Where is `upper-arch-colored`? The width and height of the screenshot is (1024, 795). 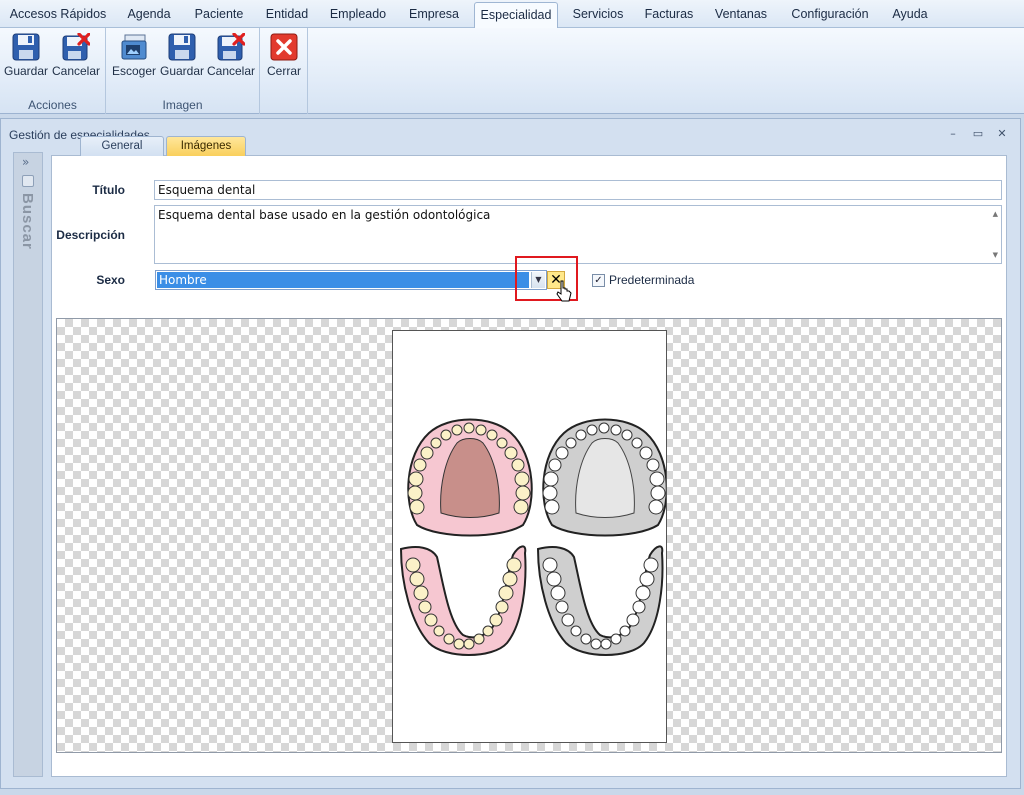
upper-arch-colored is located at coordinates (470, 477).